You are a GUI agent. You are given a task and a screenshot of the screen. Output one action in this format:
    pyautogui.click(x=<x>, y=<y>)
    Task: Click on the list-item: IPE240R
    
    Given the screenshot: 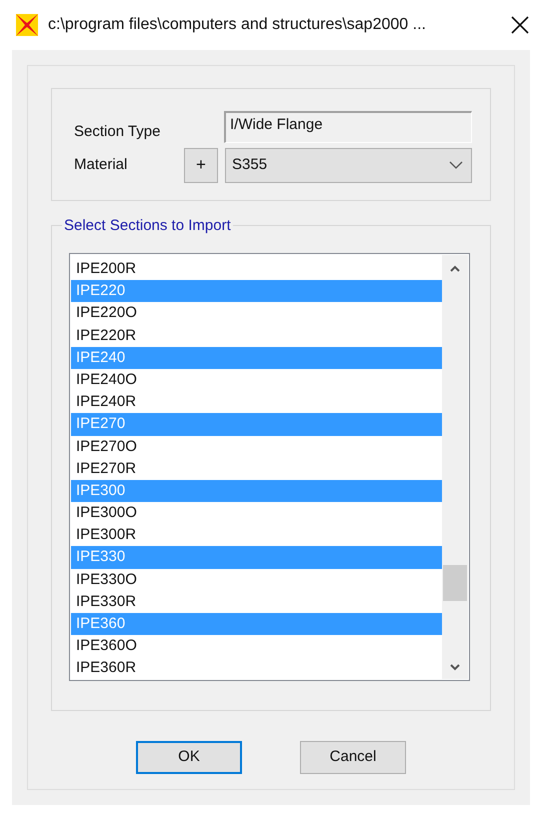 What is the action you would take?
    pyautogui.click(x=256, y=402)
    